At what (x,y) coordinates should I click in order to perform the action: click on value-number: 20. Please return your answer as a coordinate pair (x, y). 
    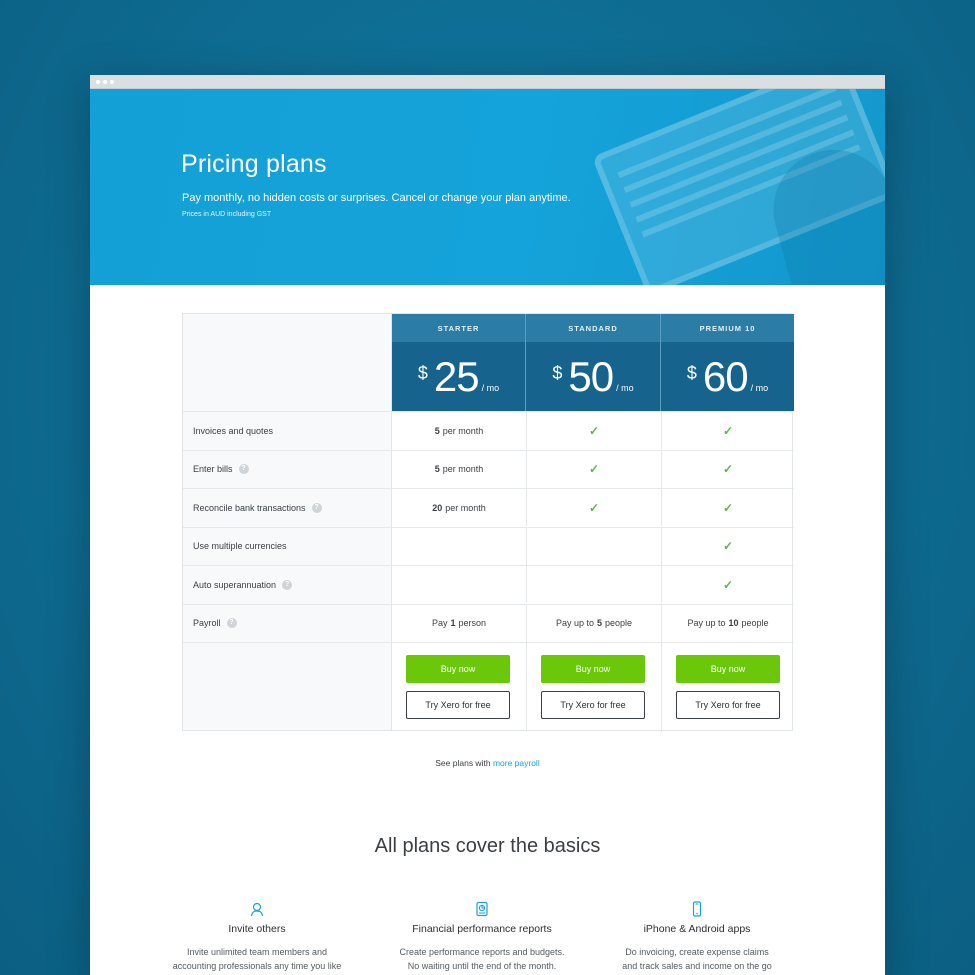
    Looking at the image, I should click on (437, 507).